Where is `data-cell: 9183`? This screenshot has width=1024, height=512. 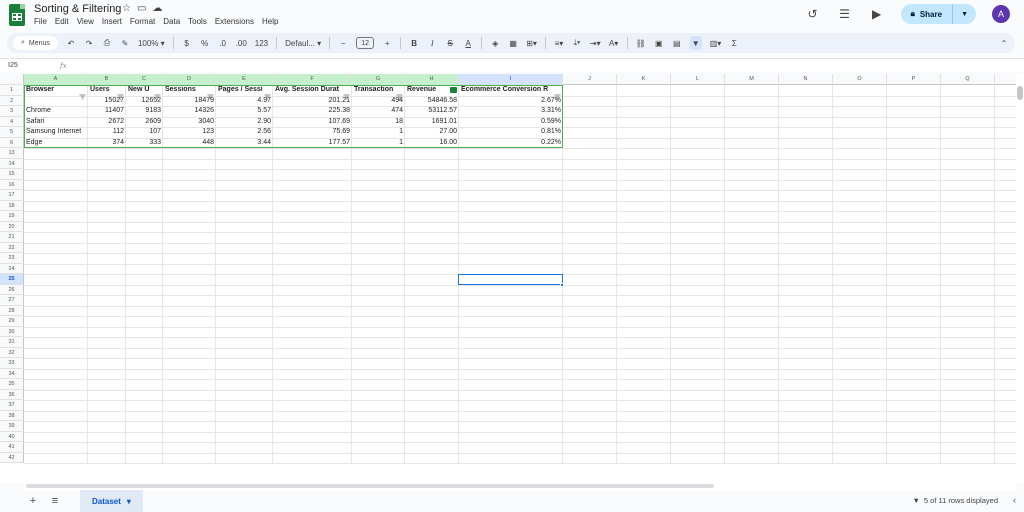
data-cell: 9183 is located at coordinates (144, 111).